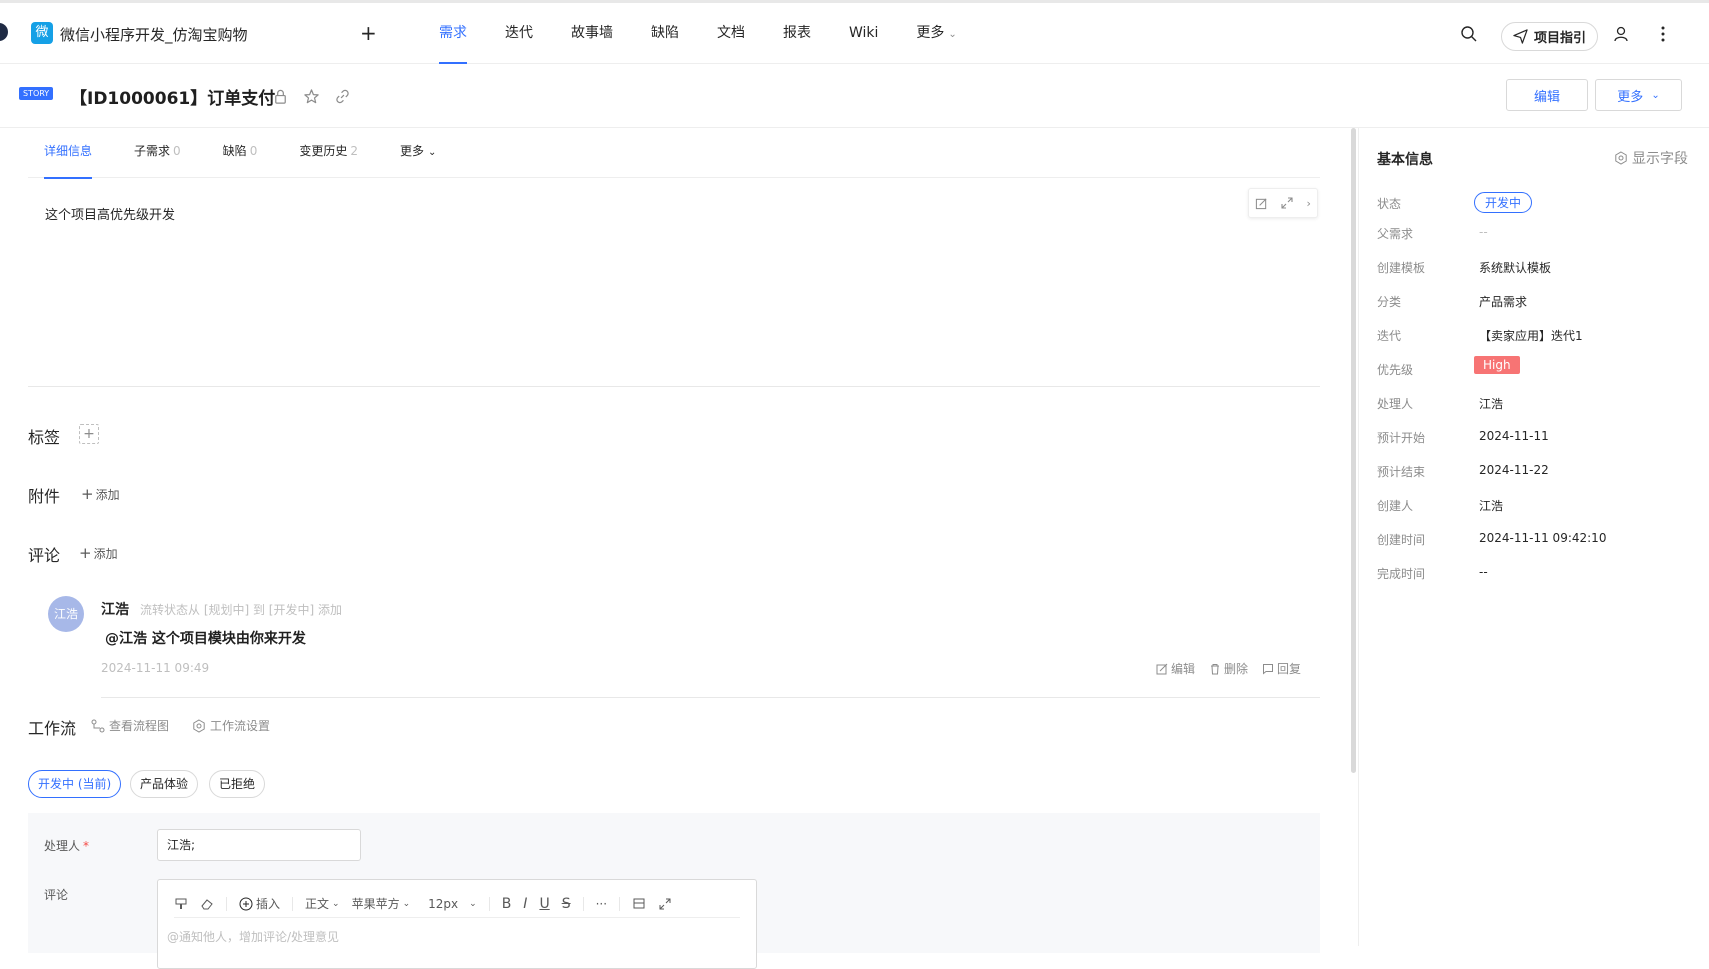 The height and width of the screenshot is (969, 1709). What do you see at coordinates (164, 784) in the screenshot?
I see `workflow-state-experience: 产品体验` at bounding box center [164, 784].